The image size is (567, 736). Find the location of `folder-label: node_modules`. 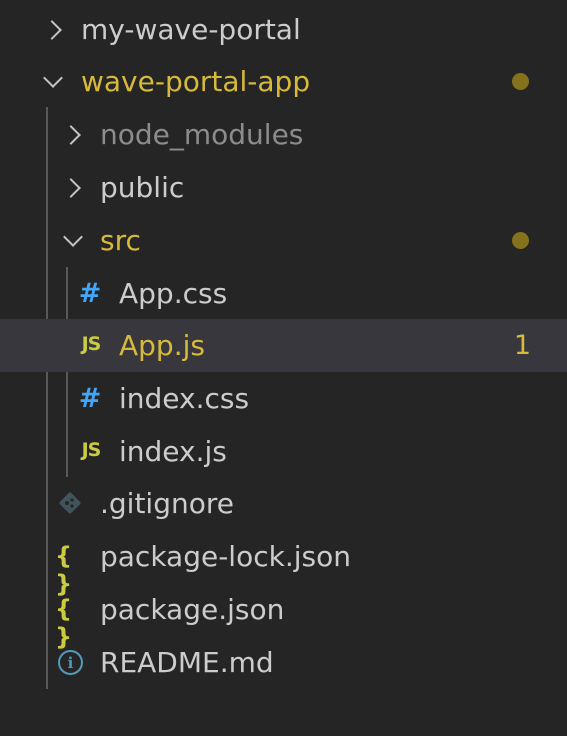

folder-label: node_modules is located at coordinates (202, 134).